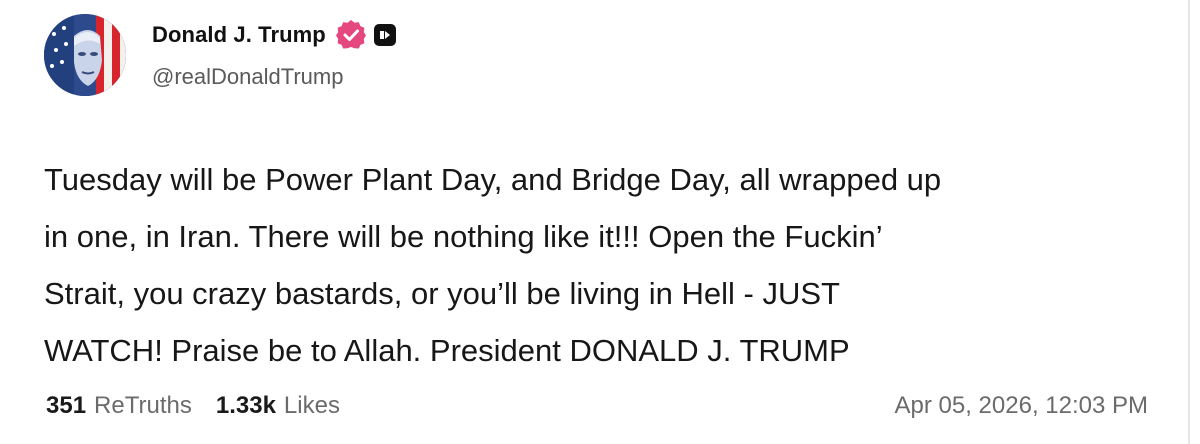 The image size is (1200, 444). Describe the element at coordinates (311, 405) in the screenshot. I see `likes-label: Likes` at that location.